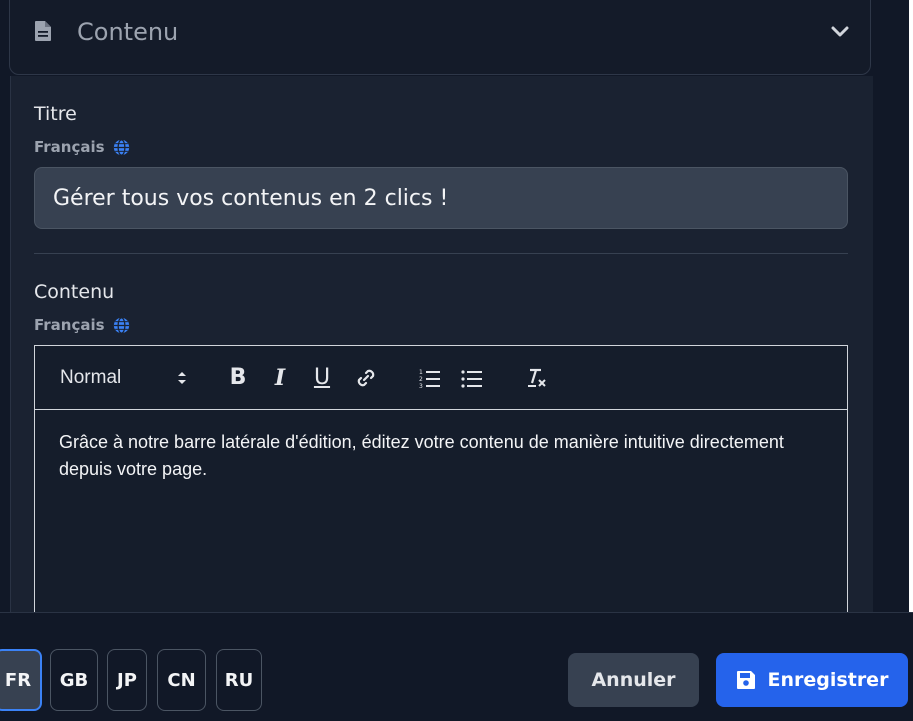 The width and height of the screenshot is (913, 721). What do you see at coordinates (633, 680) in the screenshot?
I see `cancel-button: Annuler` at bounding box center [633, 680].